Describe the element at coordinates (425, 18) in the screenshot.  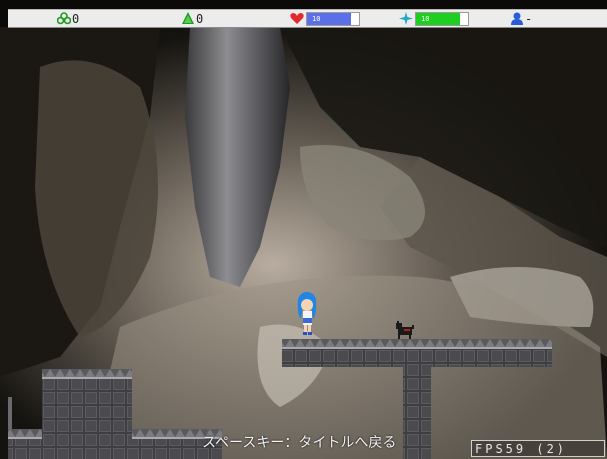
I see `star-value: 10` at that location.